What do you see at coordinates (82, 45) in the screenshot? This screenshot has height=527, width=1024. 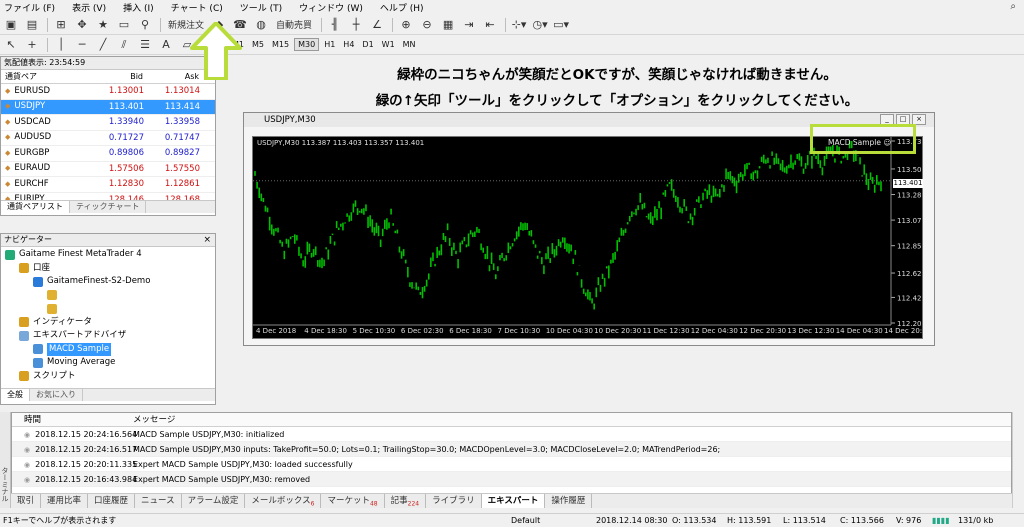 I see `horizontal-line-icon: ─` at bounding box center [82, 45].